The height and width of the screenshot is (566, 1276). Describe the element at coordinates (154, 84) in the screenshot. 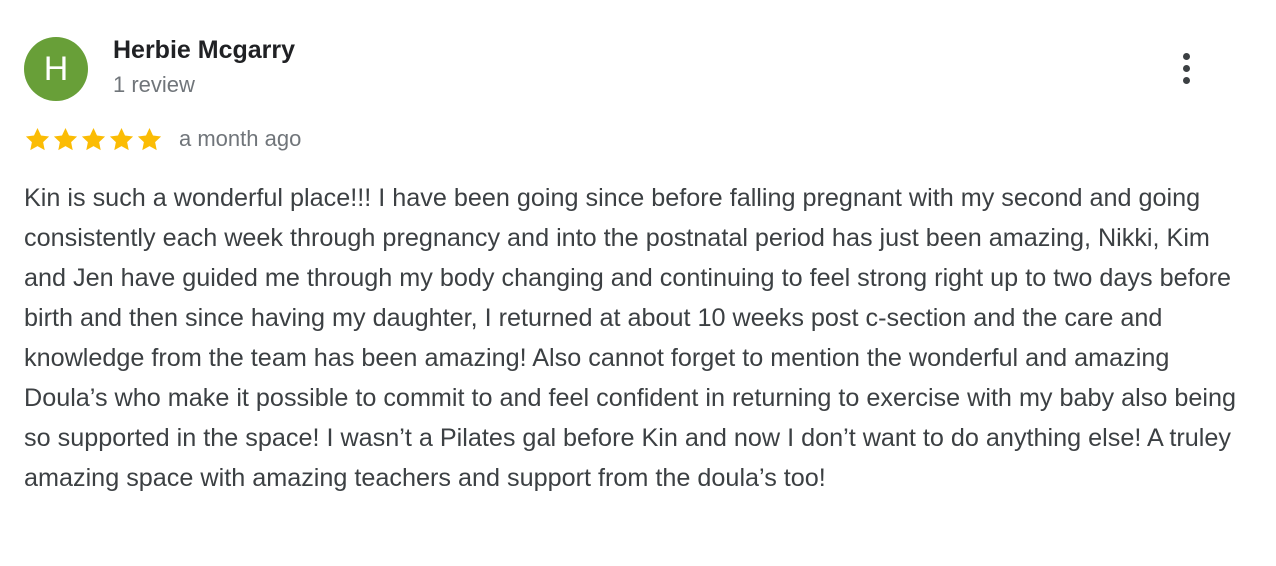

I see `review-count: 1 review` at that location.